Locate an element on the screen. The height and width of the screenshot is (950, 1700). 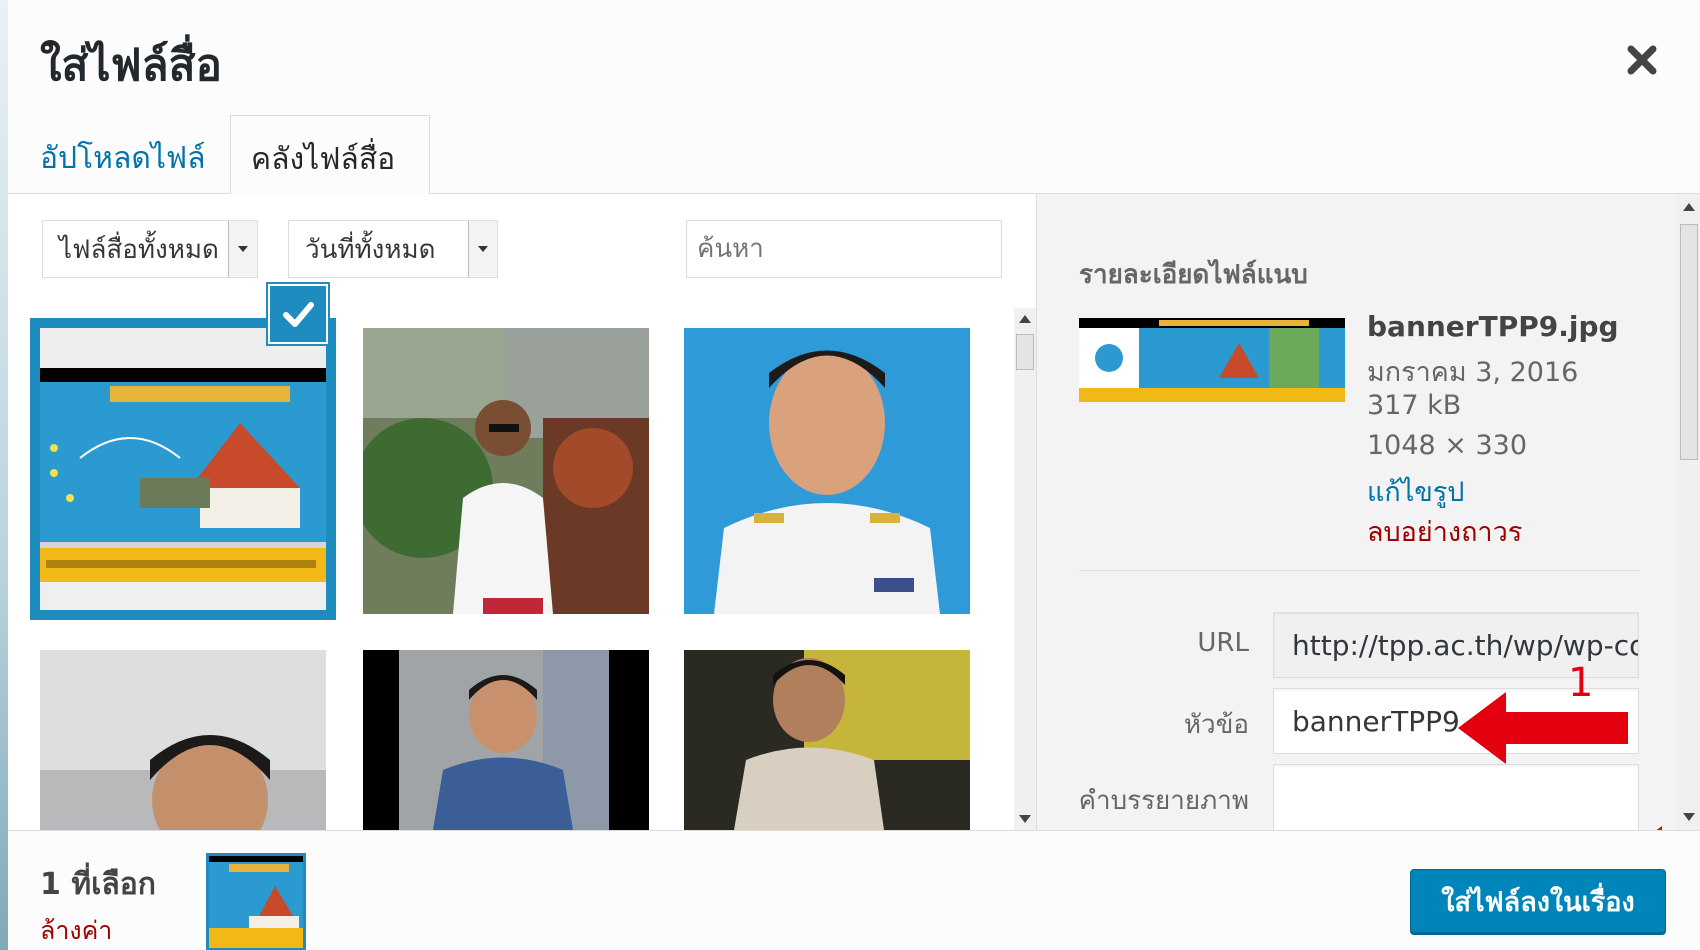
tab-media-library: คลังไฟล์สื่อ is located at coordinates (330, 155).